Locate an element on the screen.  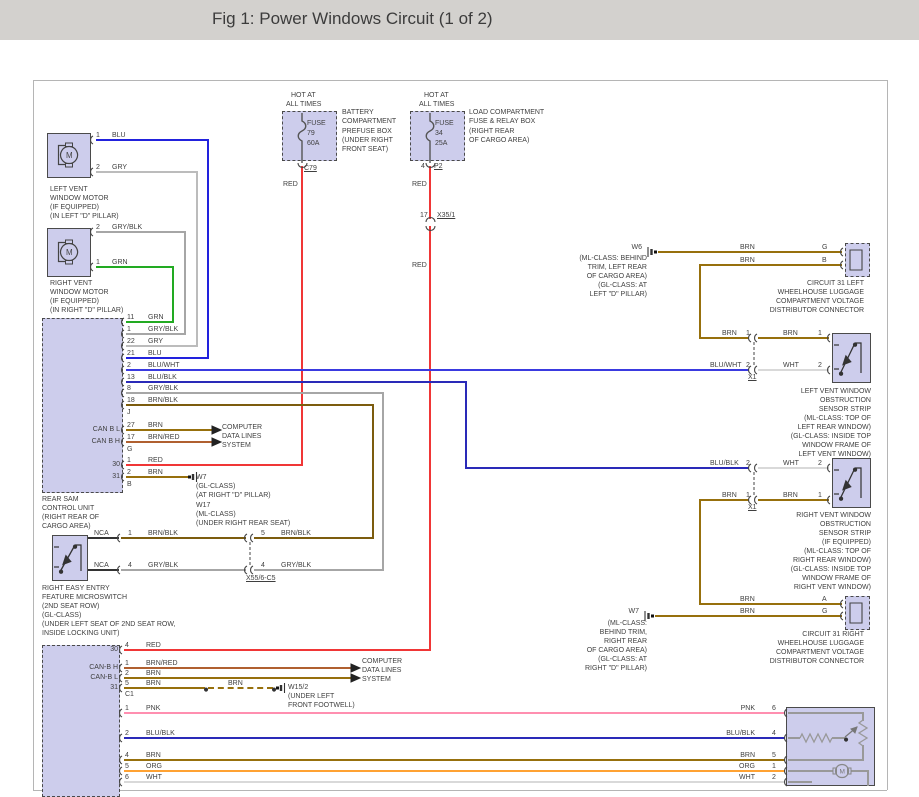
diagram-label: (IF EQUIPPED) is located at coordinates (75, 207).